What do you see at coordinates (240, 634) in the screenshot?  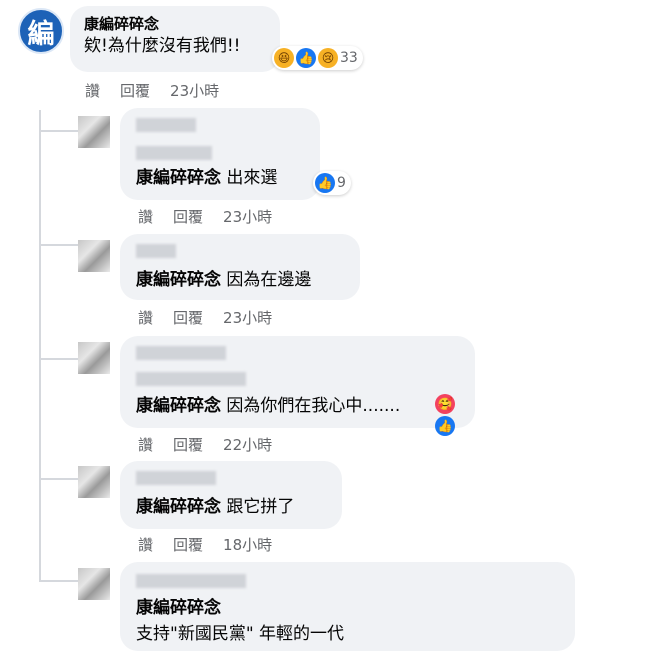 I see `reply-text-5: 支持"新國民黨" 年輕的一代` at bounding box center [240, 634].